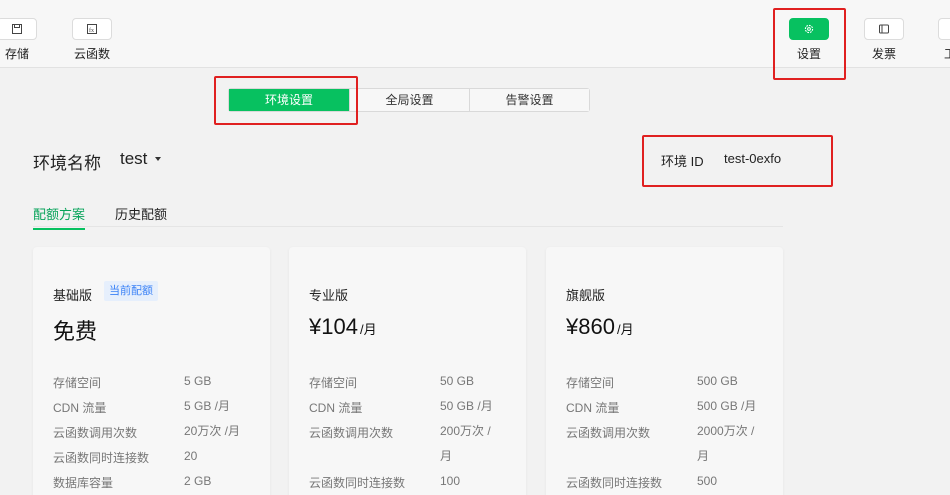  What do you see at coordinates (212, 431) in the screenshot?
I see `spec-value: 20万次 /月` at bounding box center [212, 431].